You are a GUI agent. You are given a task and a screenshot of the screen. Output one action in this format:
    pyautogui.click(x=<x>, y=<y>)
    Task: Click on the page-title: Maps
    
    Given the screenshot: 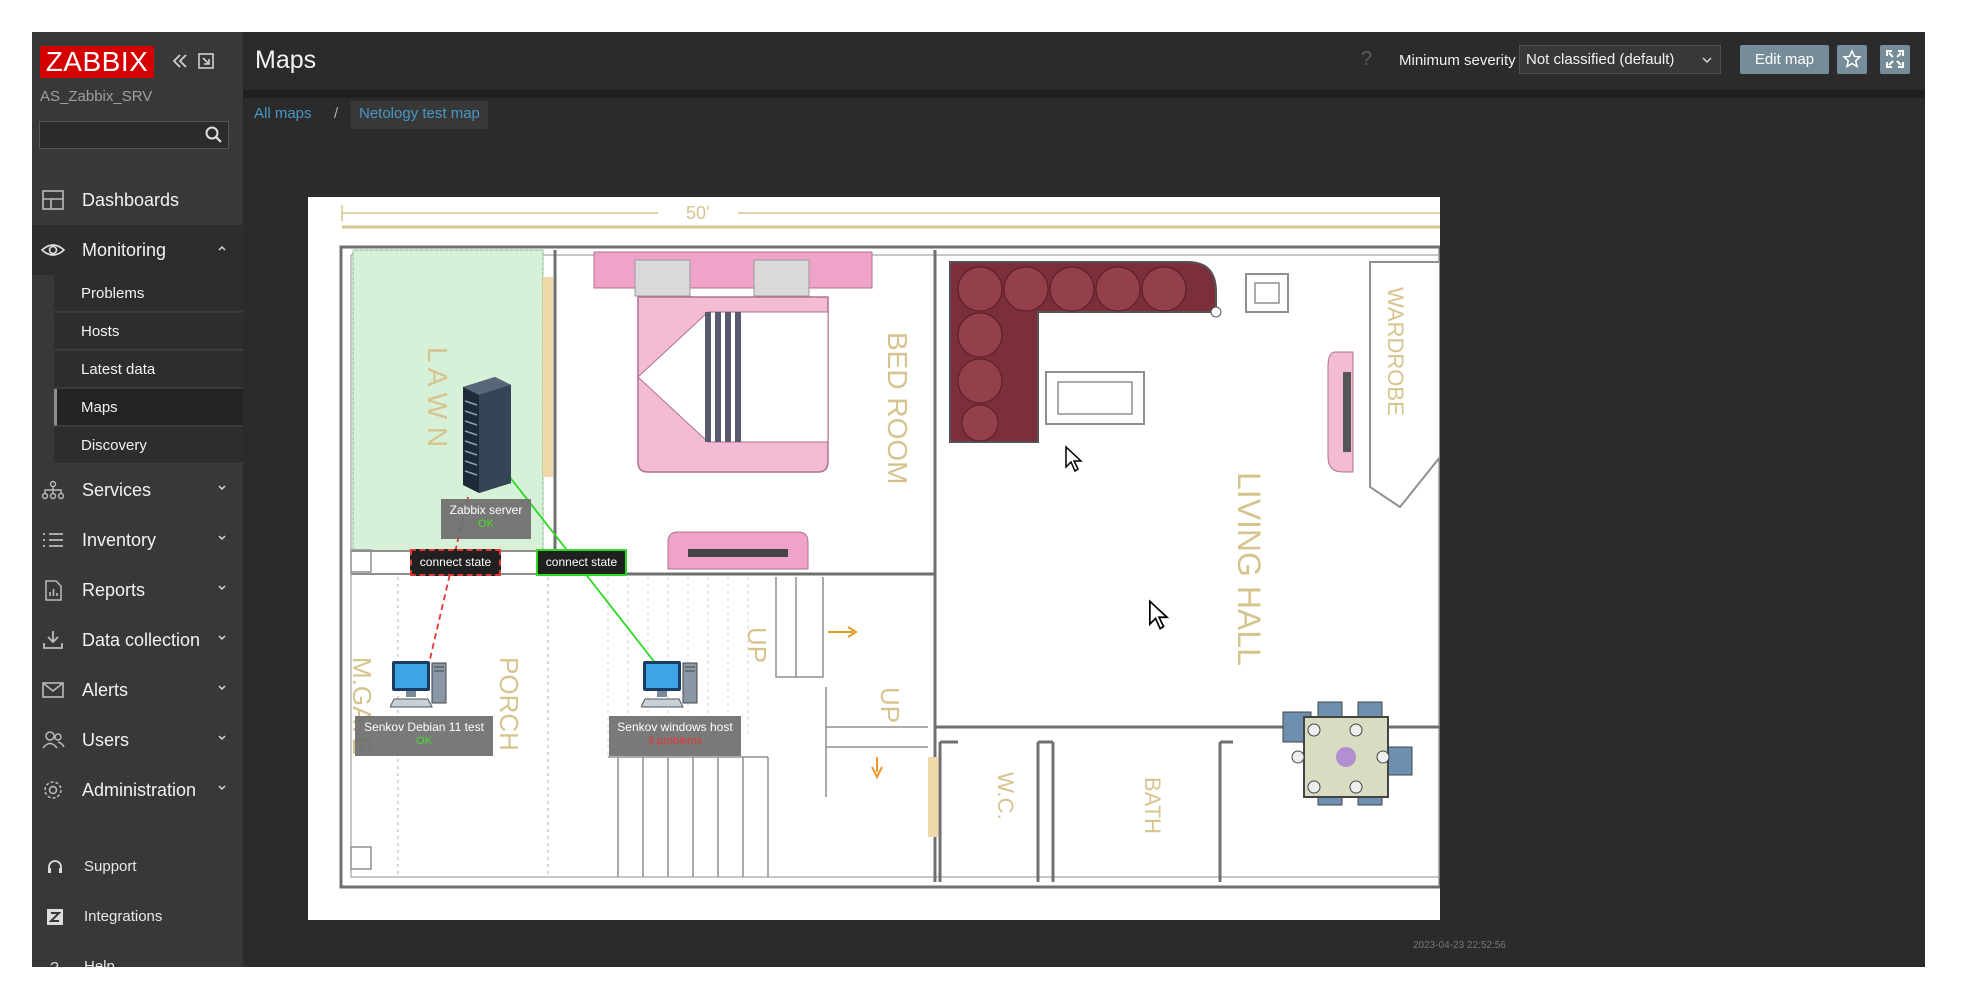 What is the action you would take?
    pyautogui.click(x=286, y=60)
    